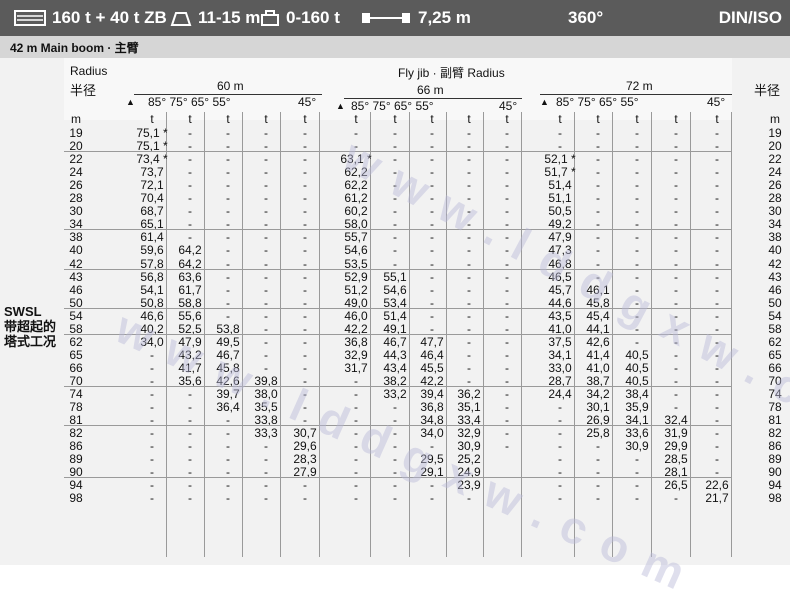 The height and width of the screenshot is (607, 790). What do you see at coordinates (76, 237) in the screenshot?
I see `radius-cell: 38` at bounding box center [76, 237].